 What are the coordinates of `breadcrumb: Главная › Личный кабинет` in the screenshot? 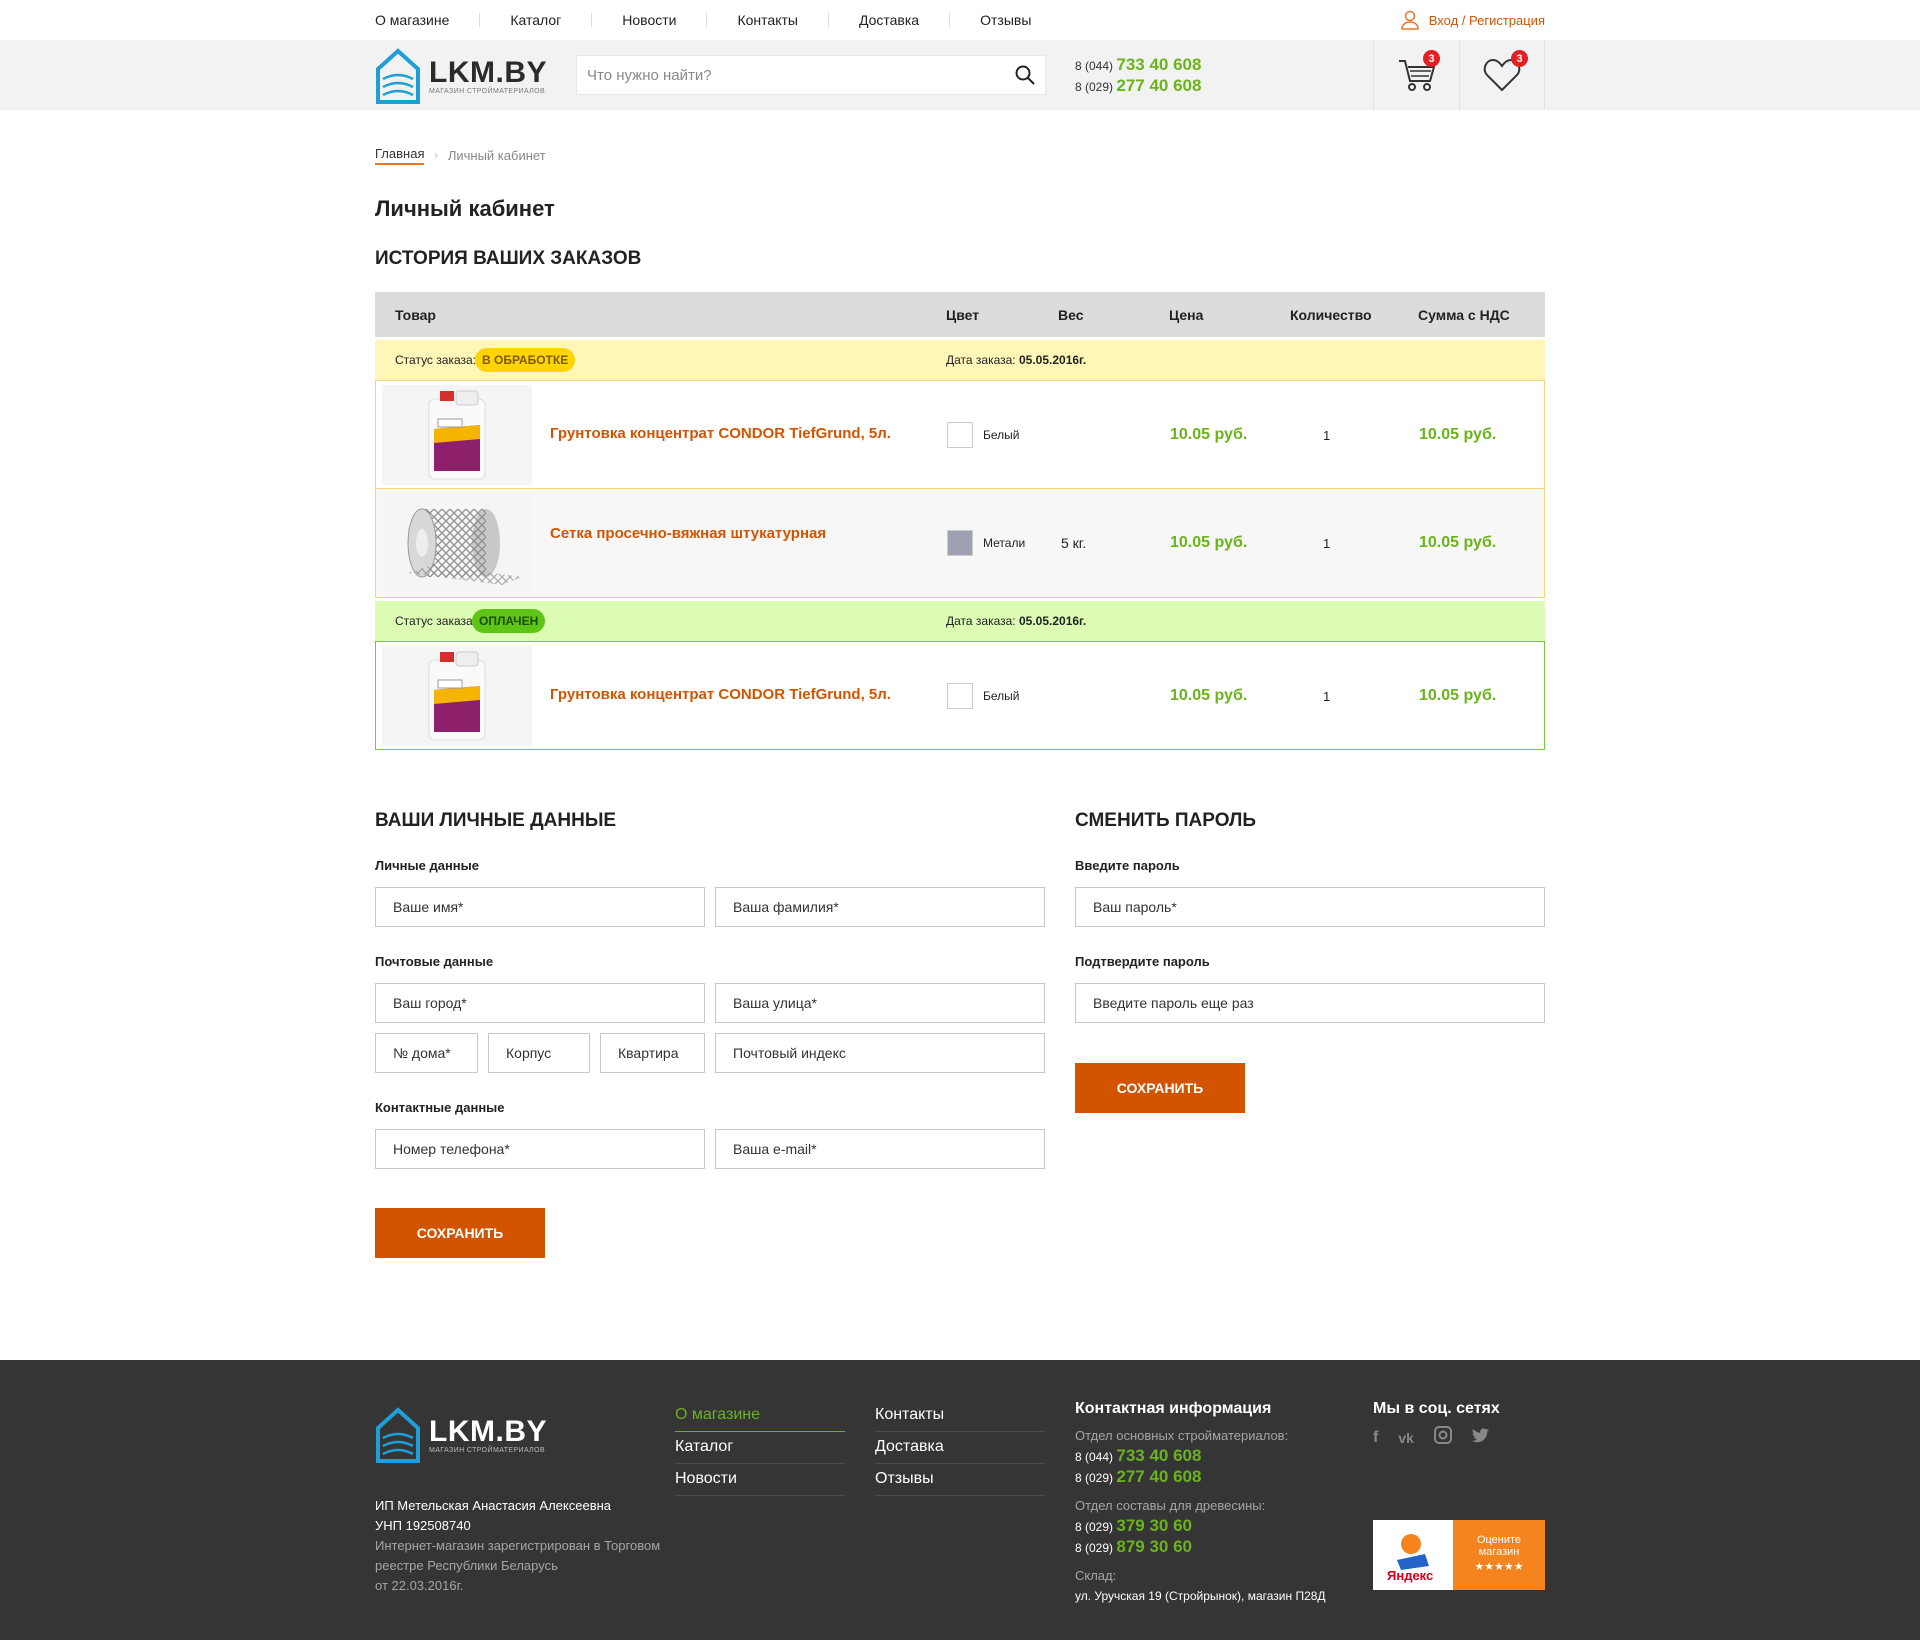 It's located at (460, 155).